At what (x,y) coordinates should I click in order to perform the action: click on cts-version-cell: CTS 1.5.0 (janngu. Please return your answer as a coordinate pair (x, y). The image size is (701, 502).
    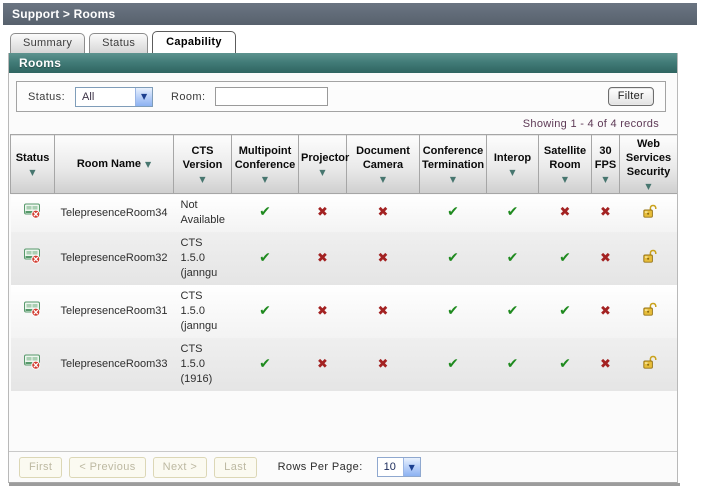
    Looking at the image, I should click on (202, 258).